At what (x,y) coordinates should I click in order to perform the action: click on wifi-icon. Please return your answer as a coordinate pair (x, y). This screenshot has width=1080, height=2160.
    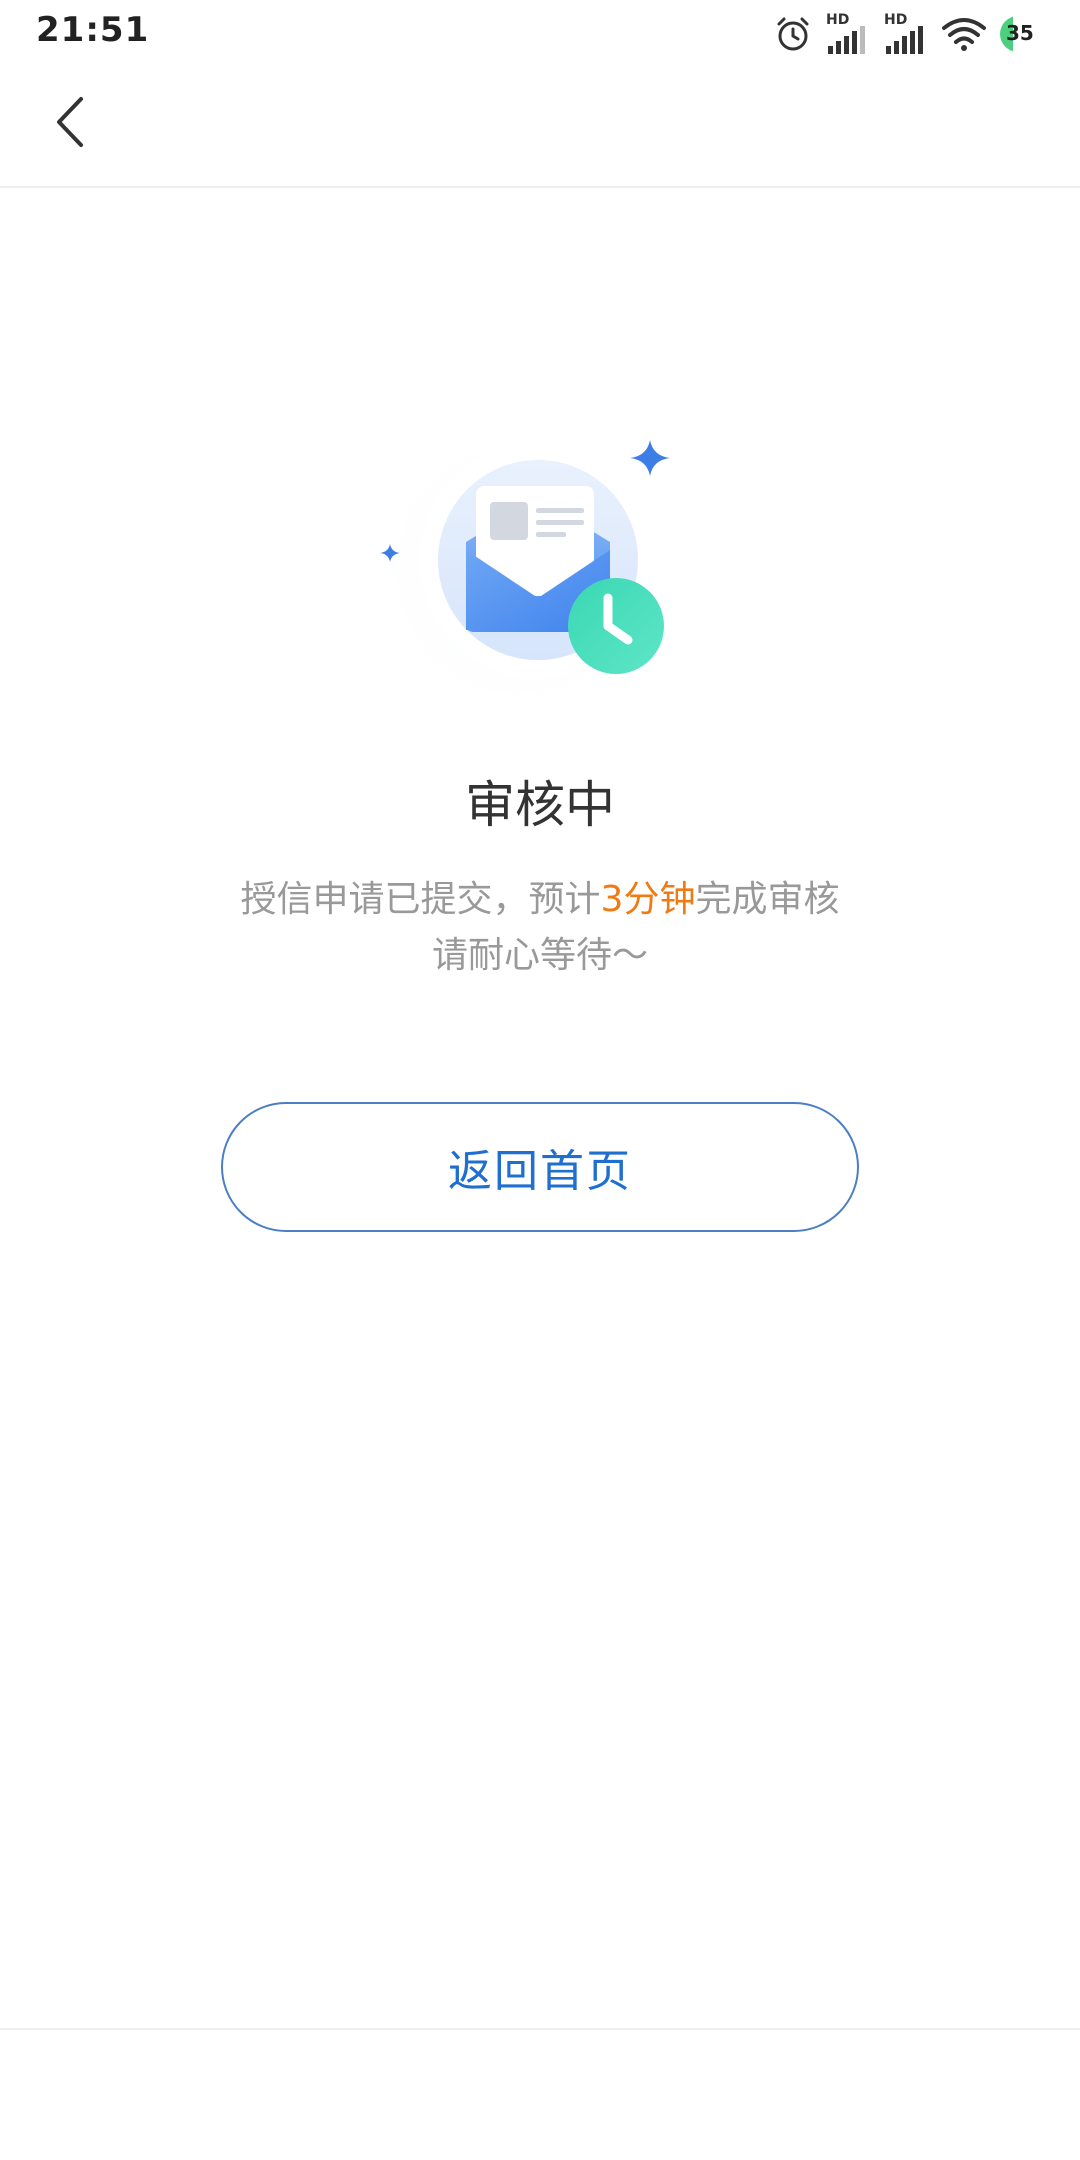
    Looking at the image, I should click on (964, 34).